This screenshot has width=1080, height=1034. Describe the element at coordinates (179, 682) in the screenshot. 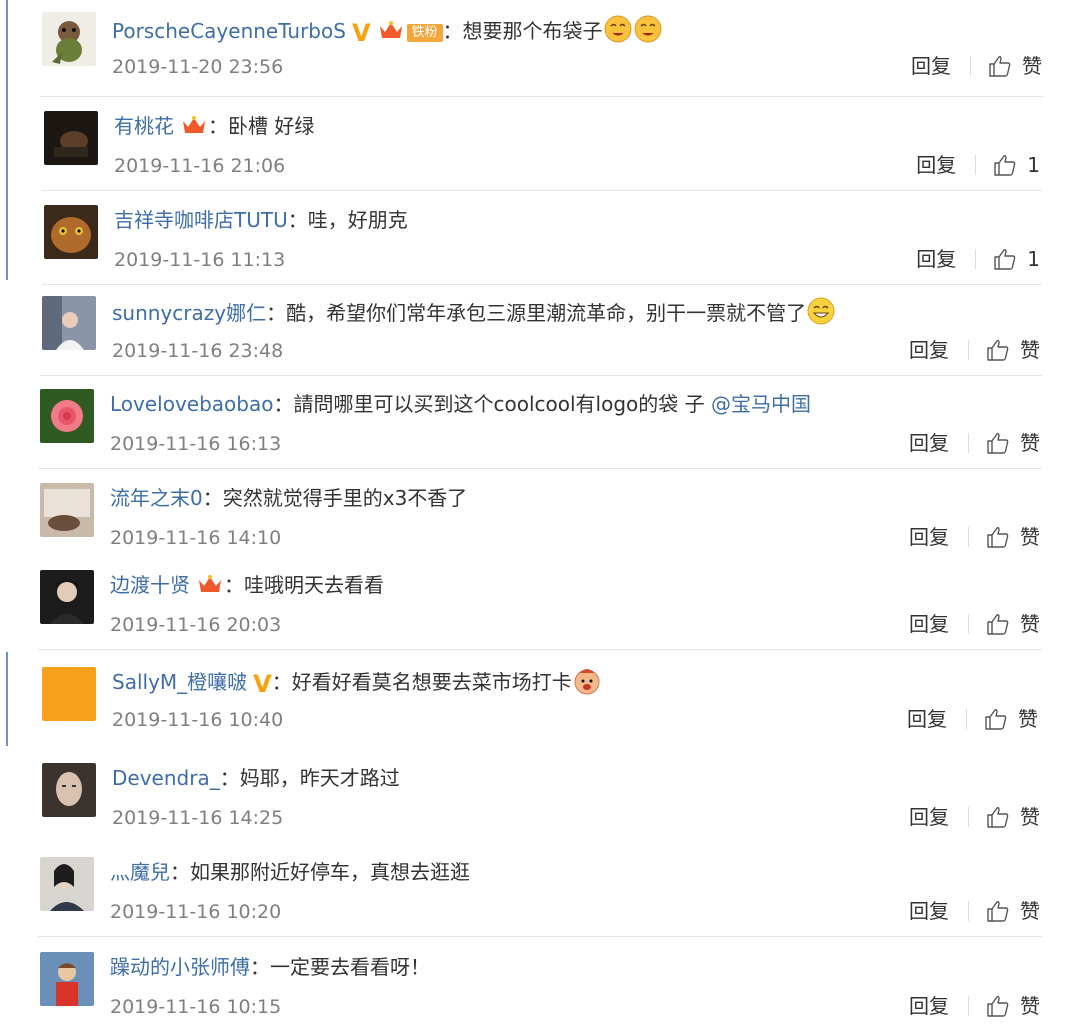

I see `username-link: SallyM_橙嚷啵` at that location.